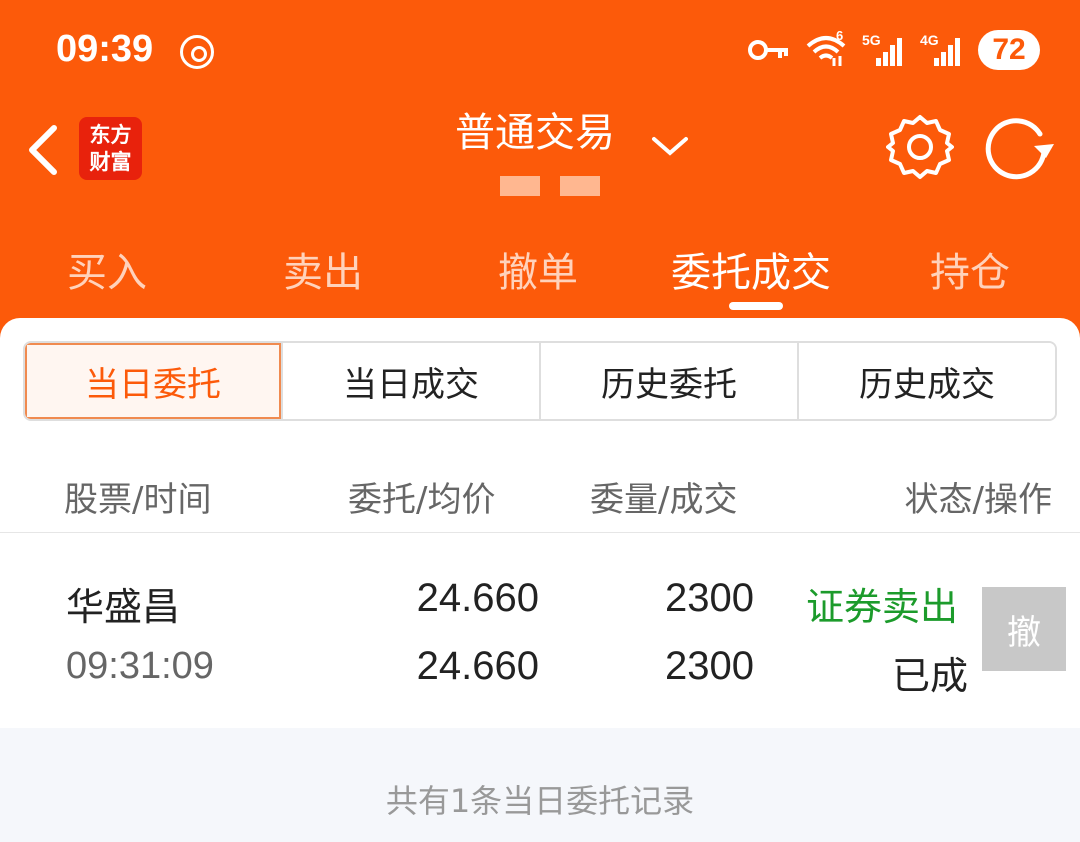 Image resolution: width=1080 pixels, height=842 pixels. What do you see at coordinates (197, 52) in the screenshot?
I see `location-icon` at bounding box center [197, 52].